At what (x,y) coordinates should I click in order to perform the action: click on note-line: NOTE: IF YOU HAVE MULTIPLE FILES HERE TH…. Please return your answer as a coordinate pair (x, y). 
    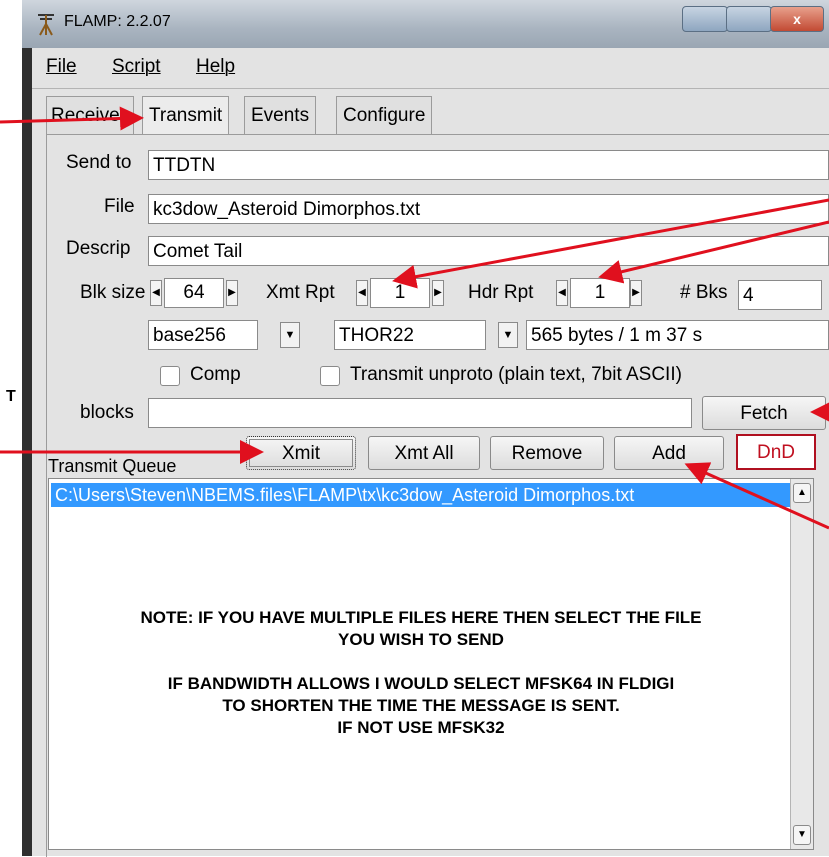
    Looking at the image, I should click on (421, 617).